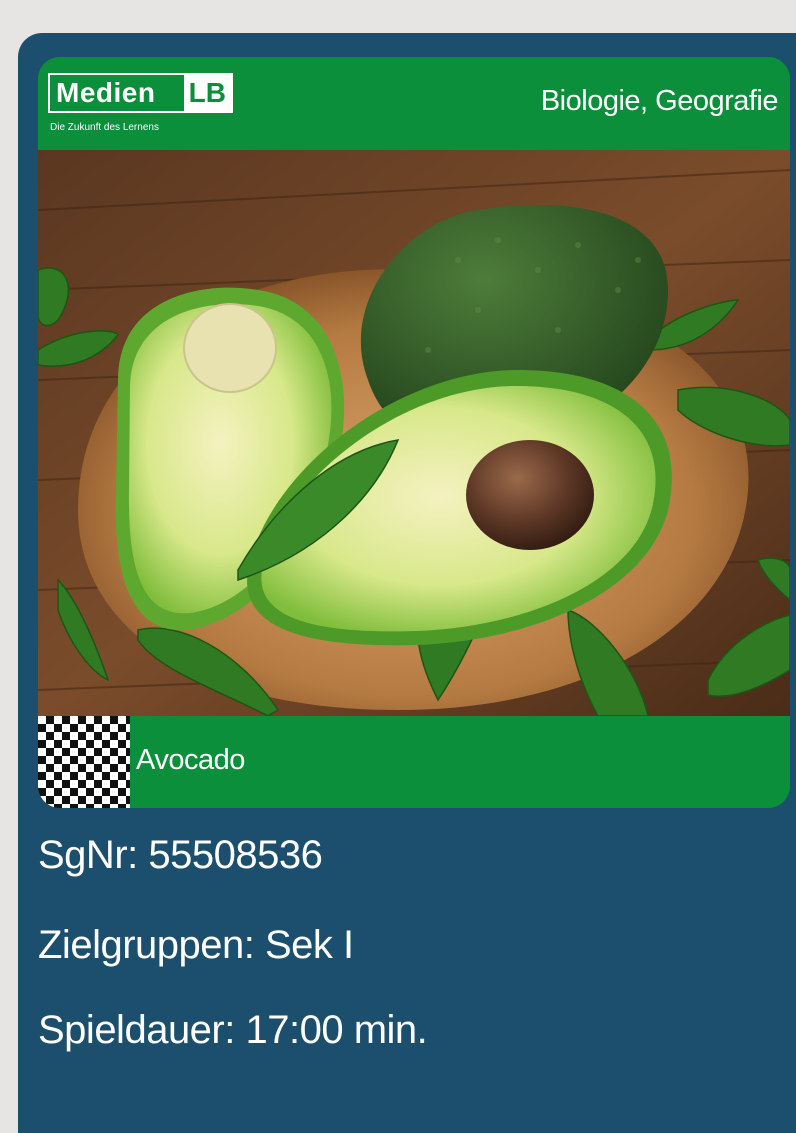 The width and height of the screenshot is (796, 1133). I want to click on medienlb-logo: Medien LB, so click(140, 93).